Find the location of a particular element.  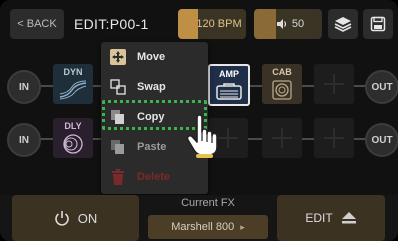

menu-item-label: Move is located at coordinates (151, 57).